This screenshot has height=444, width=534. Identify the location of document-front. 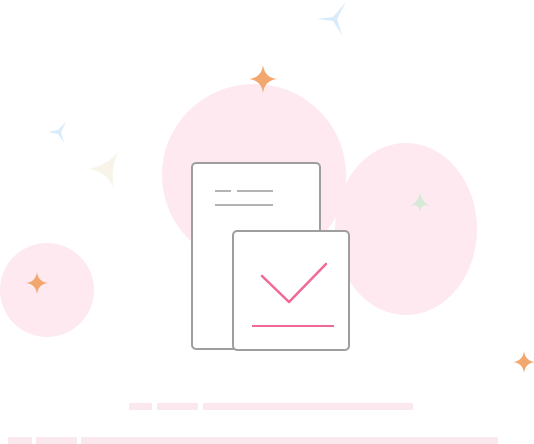
(291, 290).